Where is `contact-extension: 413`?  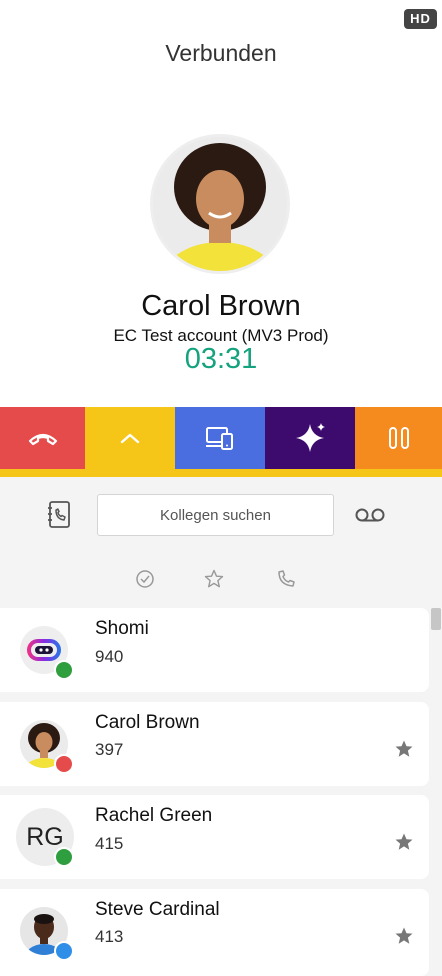
contact-extension: 413 is located at coordinates (109, 936).